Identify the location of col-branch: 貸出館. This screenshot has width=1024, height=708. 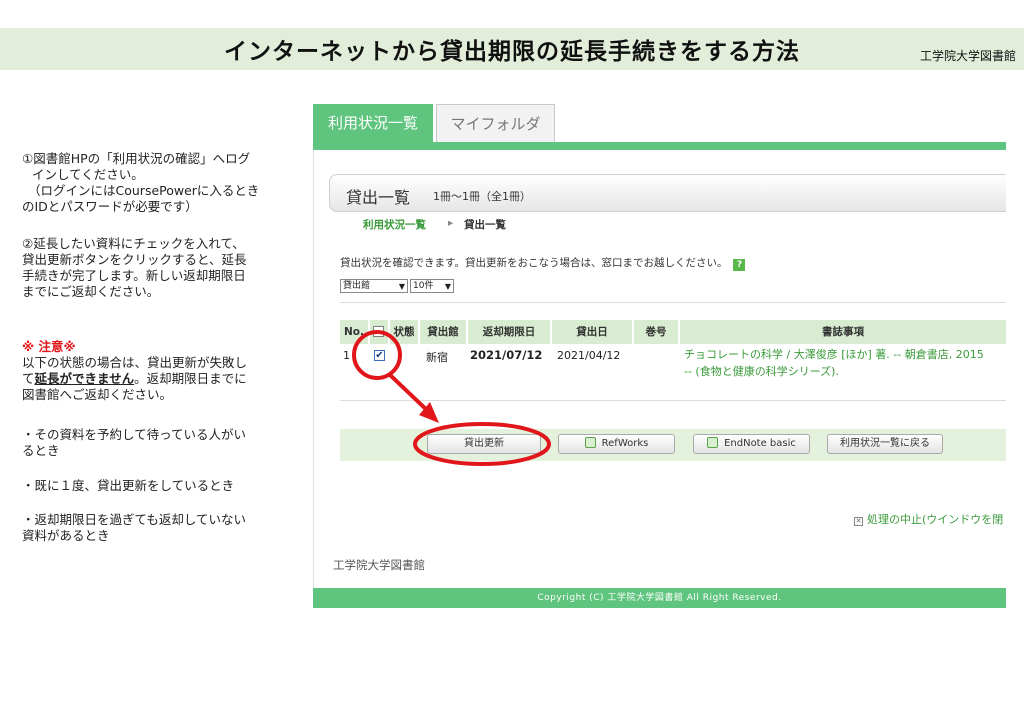
(443, 332).